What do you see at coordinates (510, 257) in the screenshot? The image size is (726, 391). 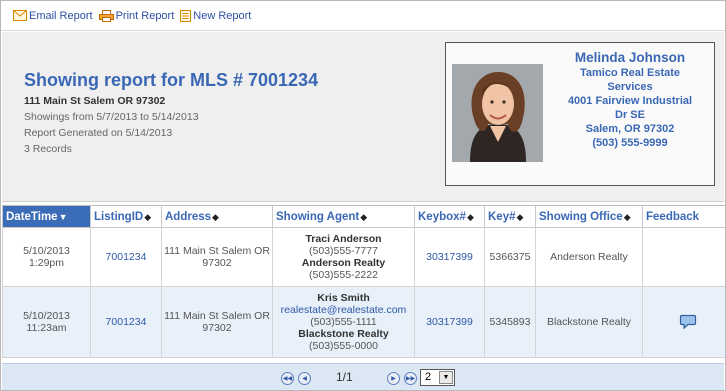 I see `key-cell: 5366375` at bounding box center [510, 257].